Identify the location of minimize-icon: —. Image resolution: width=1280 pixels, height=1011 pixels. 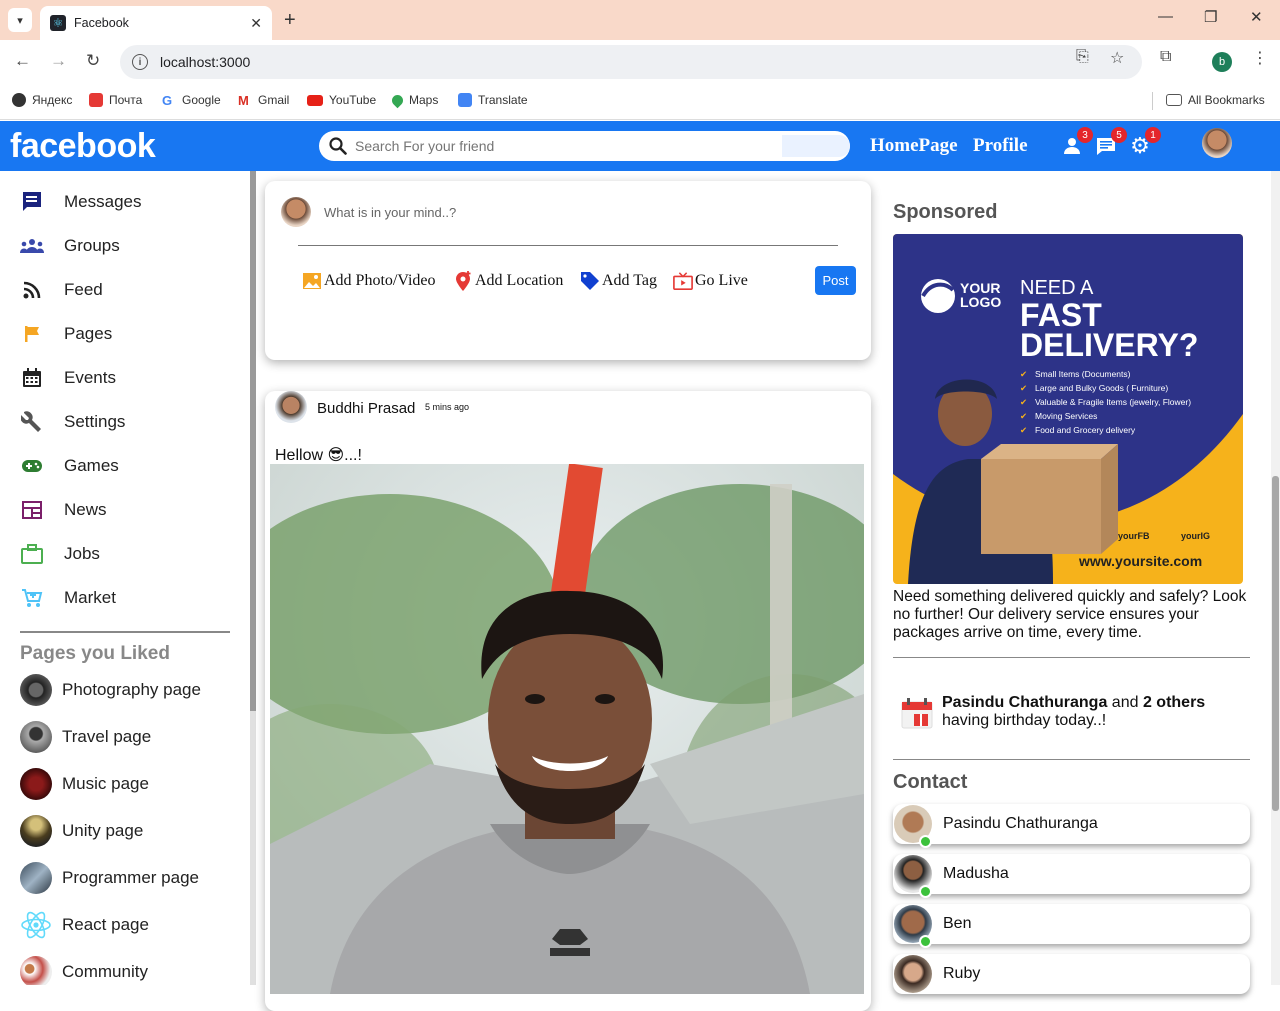
(1165, 16).